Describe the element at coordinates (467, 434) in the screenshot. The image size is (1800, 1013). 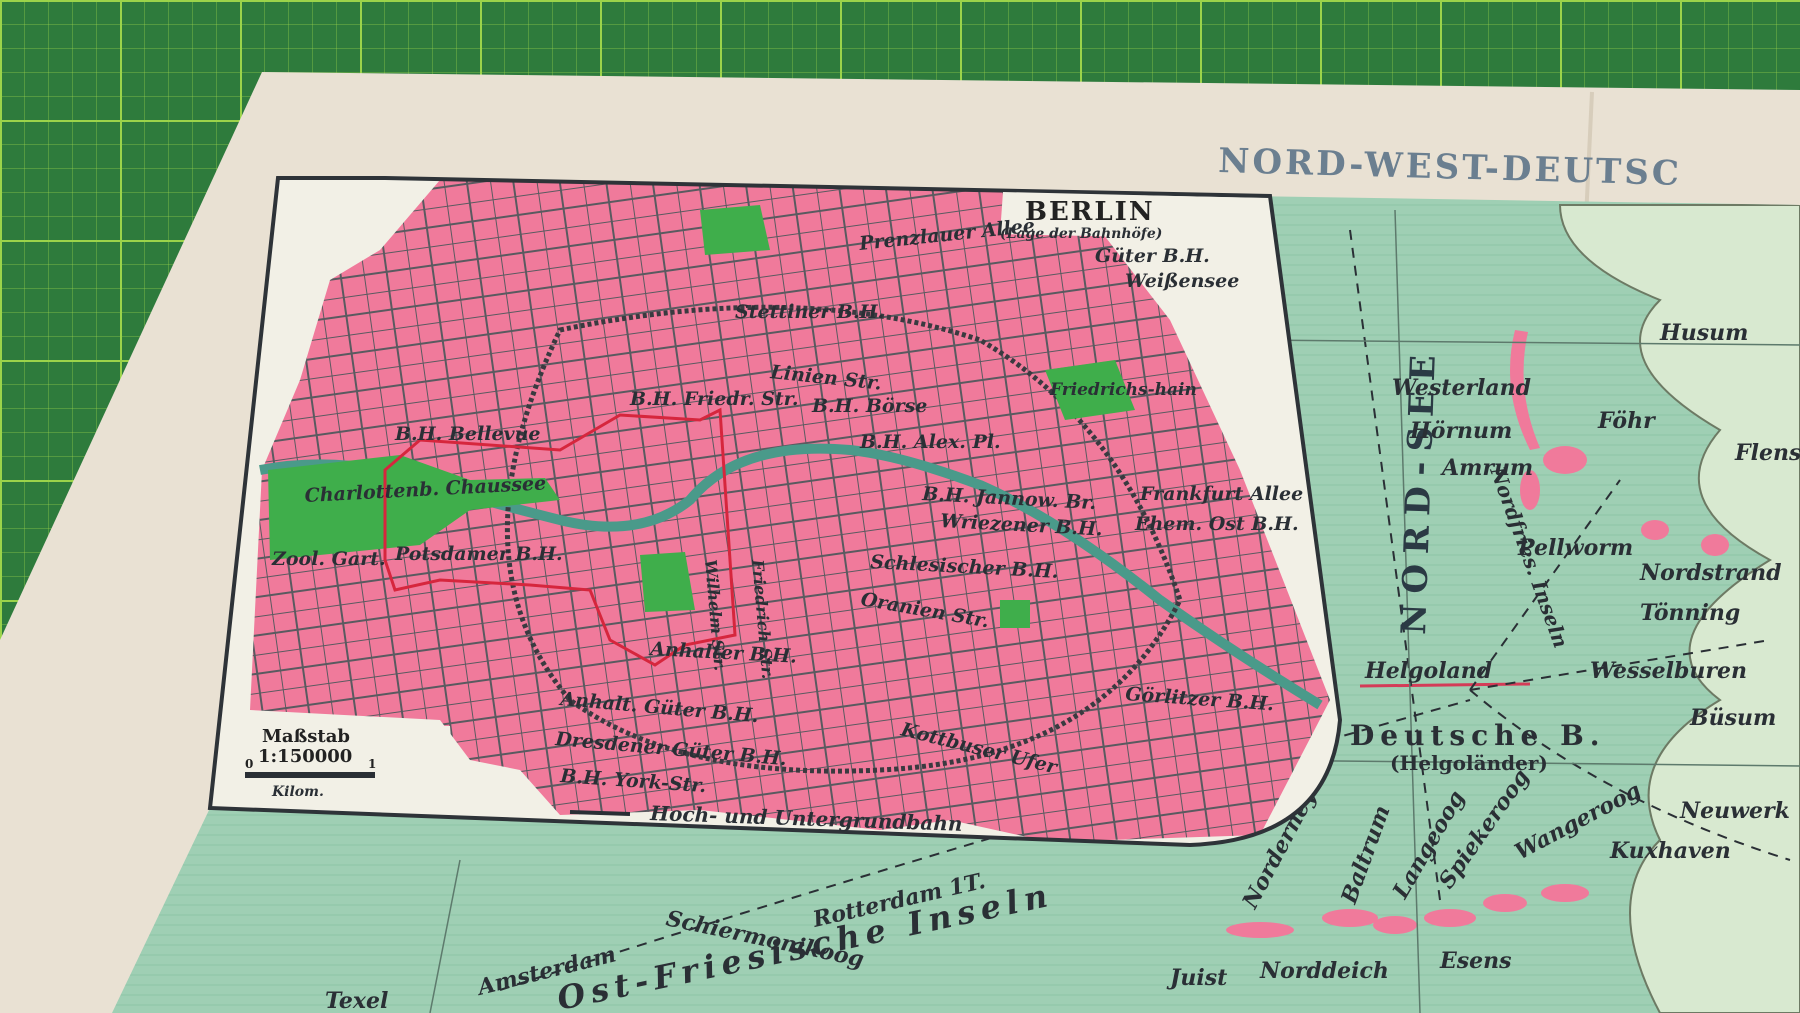
I see `label-bh-bellevue: B.H. Bellevue` at that location.